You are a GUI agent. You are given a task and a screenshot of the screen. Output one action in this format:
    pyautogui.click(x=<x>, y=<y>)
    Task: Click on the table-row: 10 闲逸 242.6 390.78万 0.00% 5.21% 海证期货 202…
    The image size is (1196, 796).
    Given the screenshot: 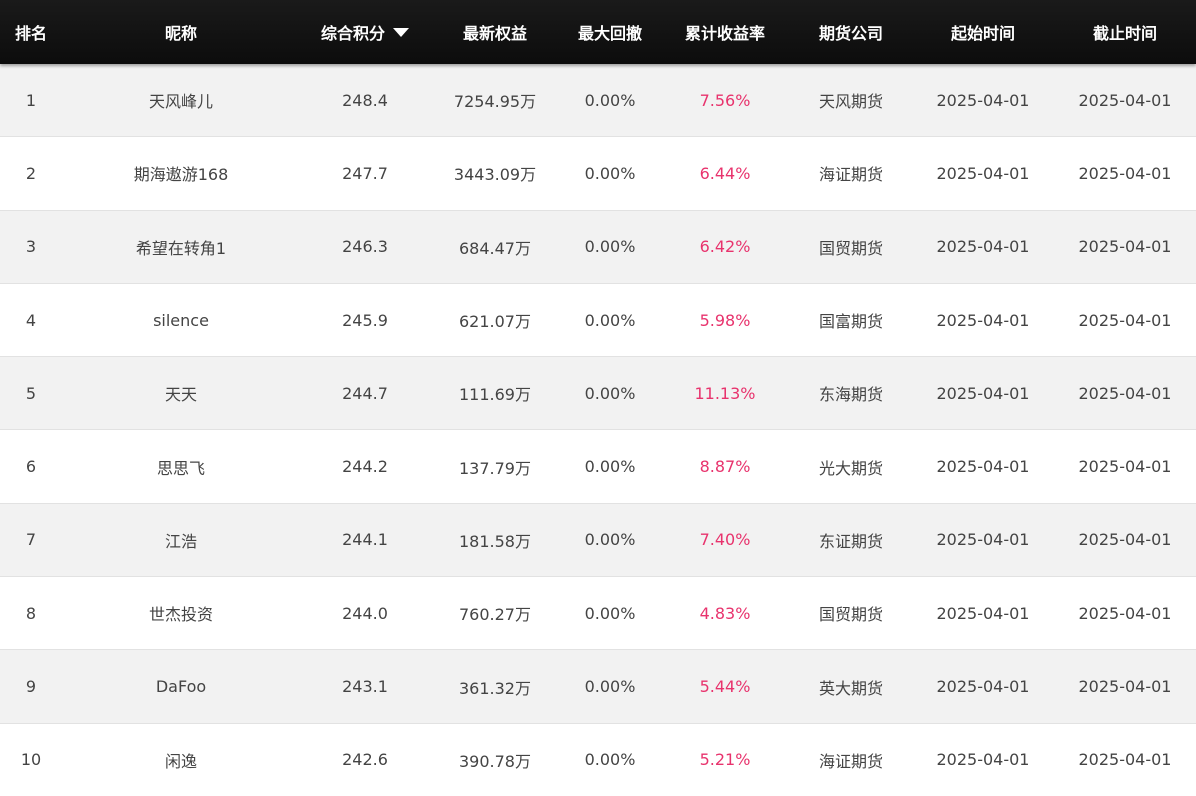 What is the action you would take?
    pyautogui.click(x=598, y=759)
    